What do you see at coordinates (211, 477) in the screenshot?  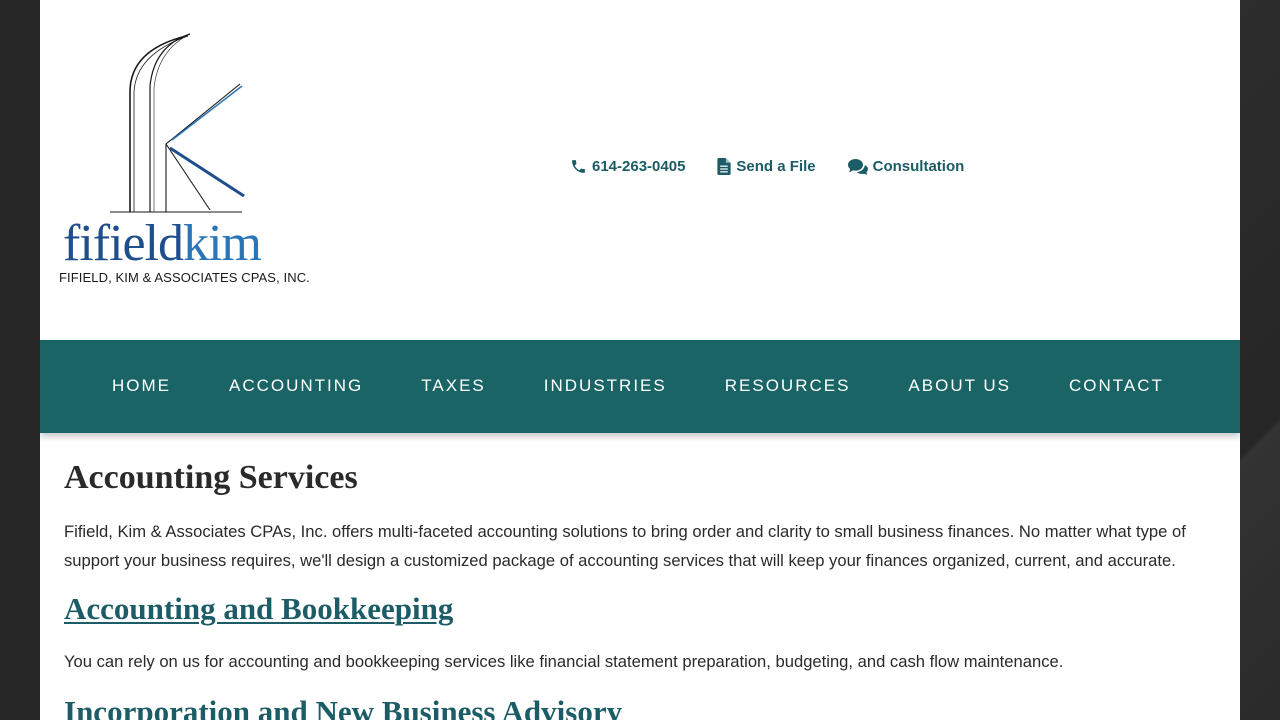 I see `page-title: Accounting Services` at bounding box center [211, 477].